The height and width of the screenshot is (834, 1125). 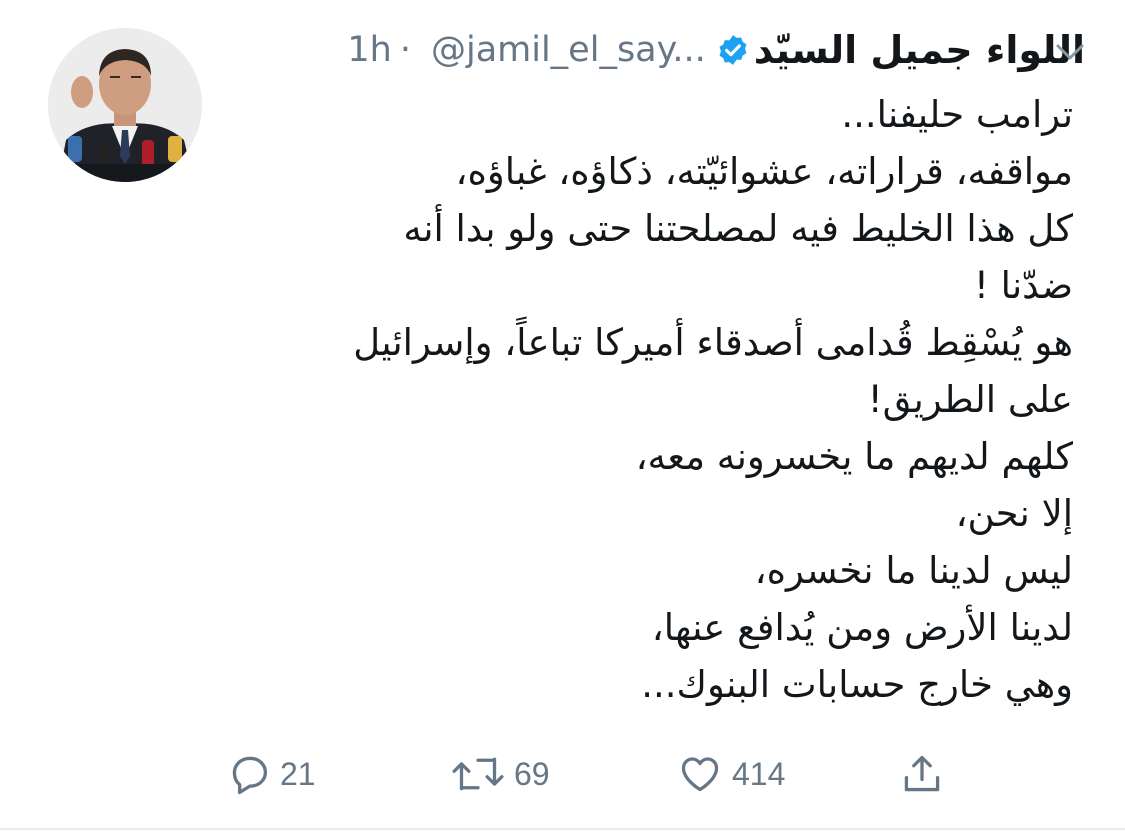 I want to click on tweet-header: اللواء جميل السيّد @jamil_el_say... · 1h, so click(x=657, y=50).